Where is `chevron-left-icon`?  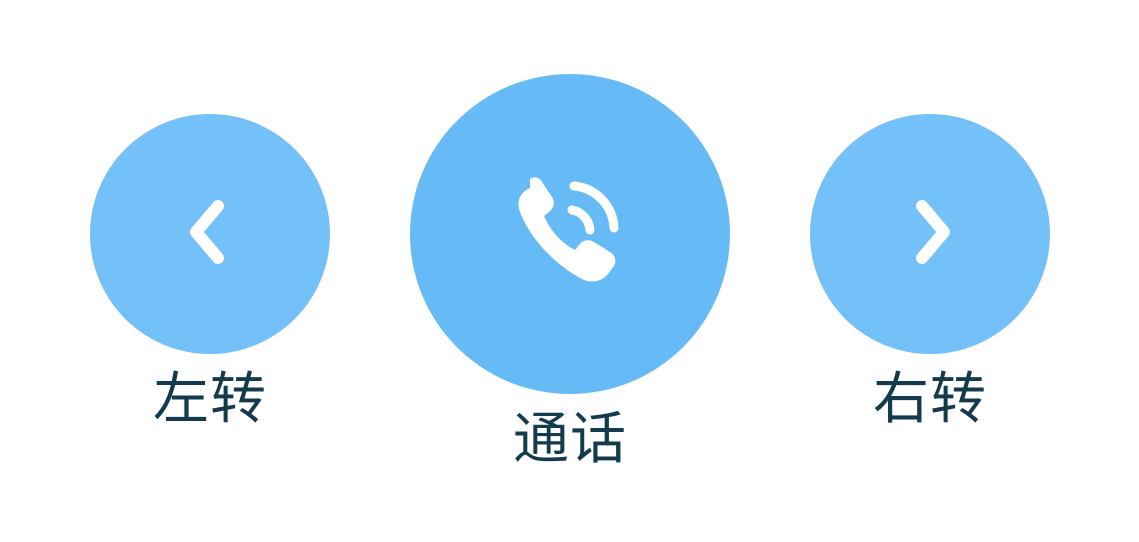 chevron-left-icon is located at coordinates (210, 234).